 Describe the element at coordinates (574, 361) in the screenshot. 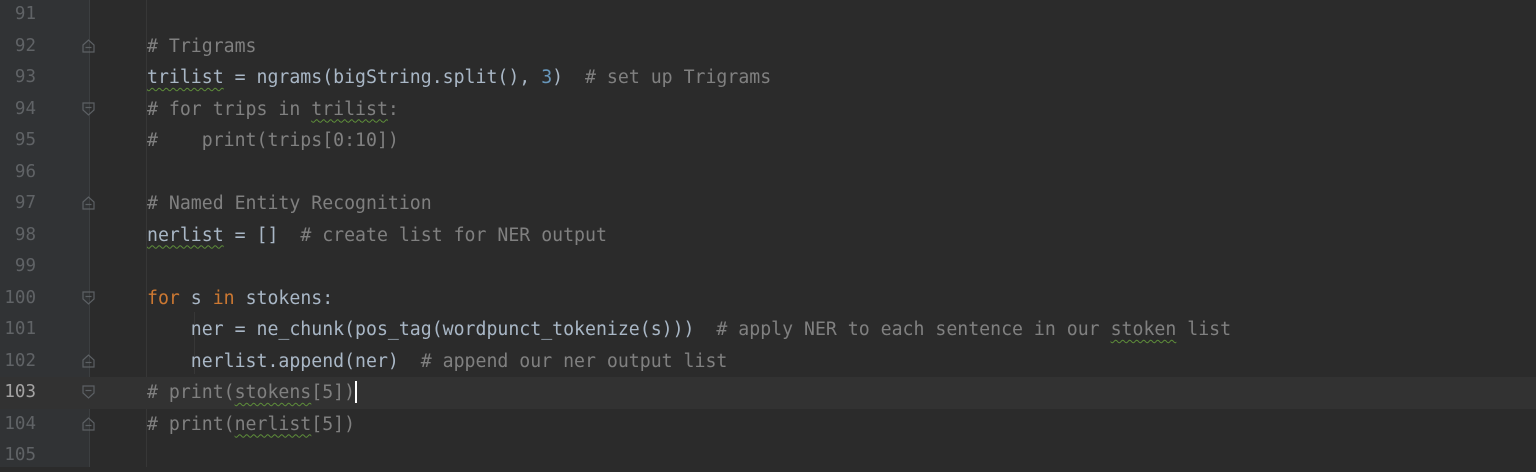

I see `comment-text: # append our ner output list` at that location.